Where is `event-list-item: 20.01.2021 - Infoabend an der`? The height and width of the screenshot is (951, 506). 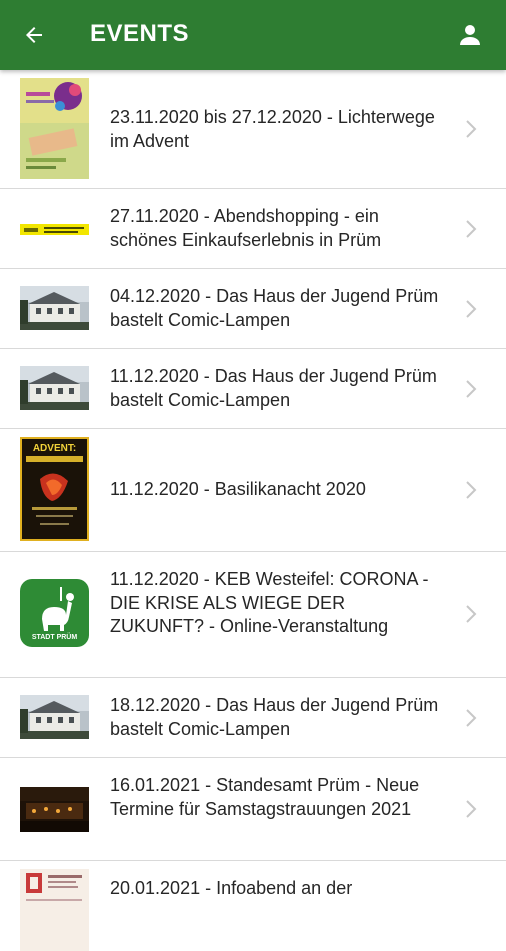 event-list-item: 20.01.2021 - Infoabend an der is located at coordinates (253, 906).